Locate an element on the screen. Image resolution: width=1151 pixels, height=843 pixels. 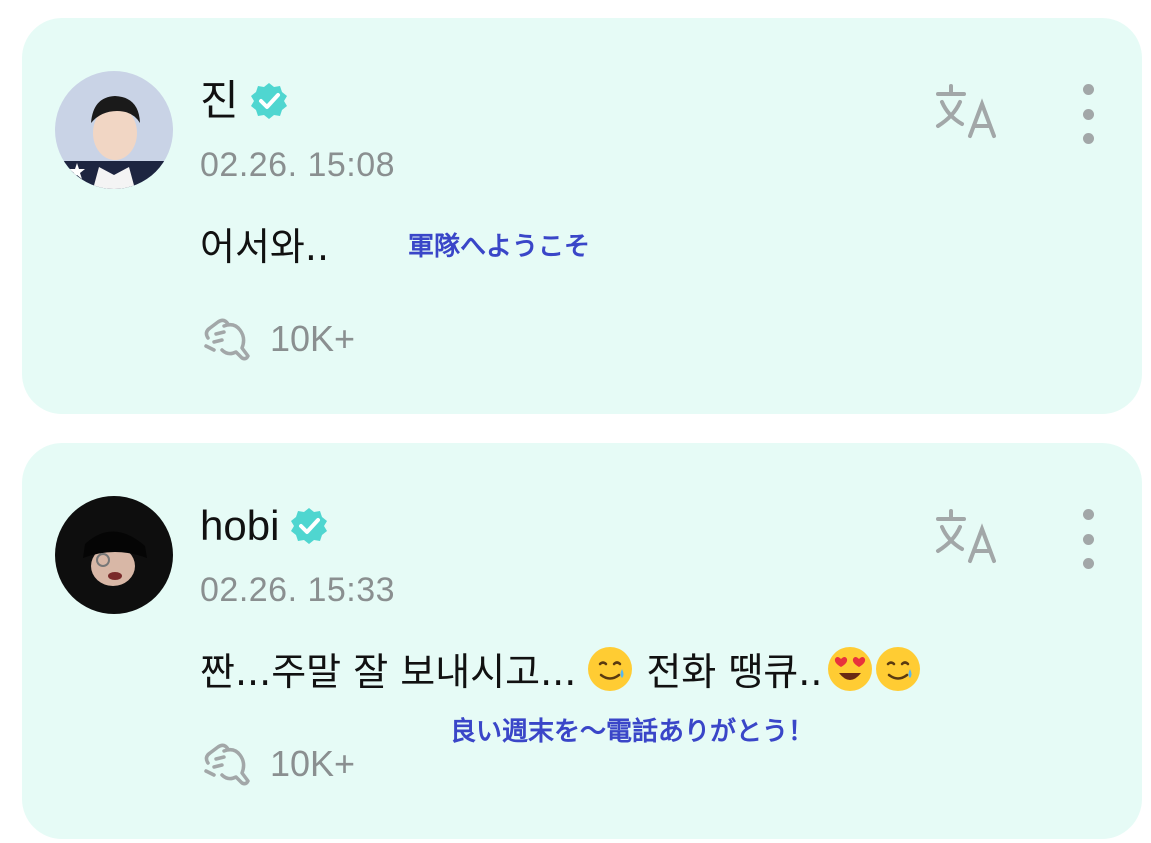
post-message: 짠...주말 잘 보내시고... 전화 땡큐.. is located at coordinates (561, 668).